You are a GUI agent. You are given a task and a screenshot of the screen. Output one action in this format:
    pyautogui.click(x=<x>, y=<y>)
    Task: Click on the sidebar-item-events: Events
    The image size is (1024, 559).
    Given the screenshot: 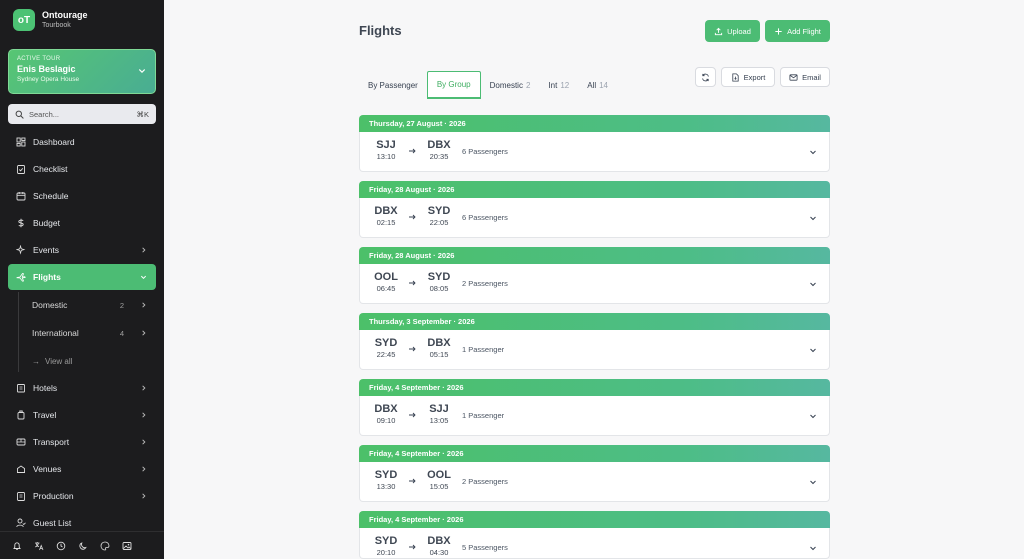 What is the action you would take?
    pyautogui.click(x=82, y=250)
    